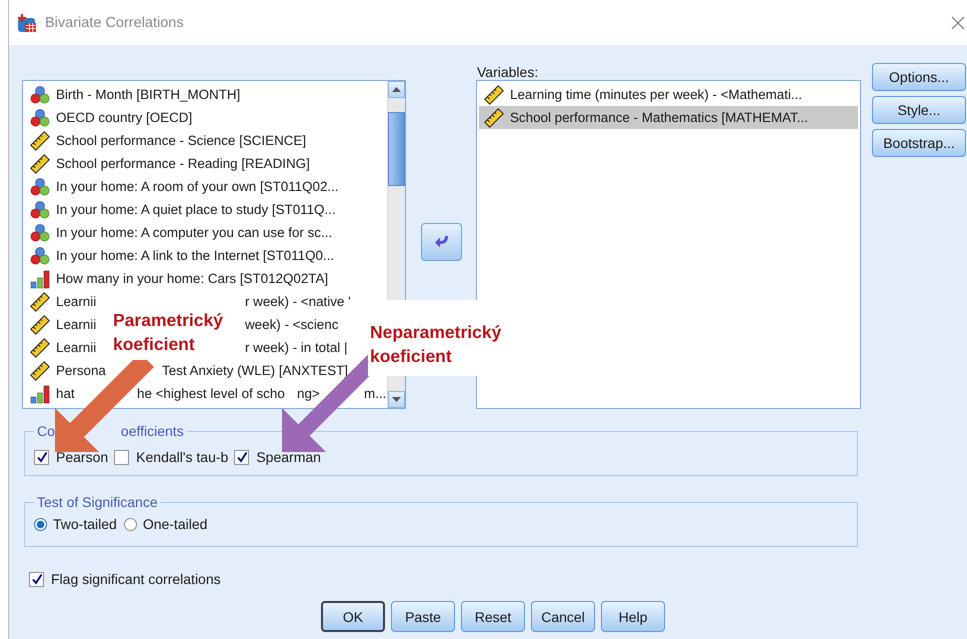 The image size is (967, 639). I want to click on item-text: week) - <scienc, so click(291, 324).